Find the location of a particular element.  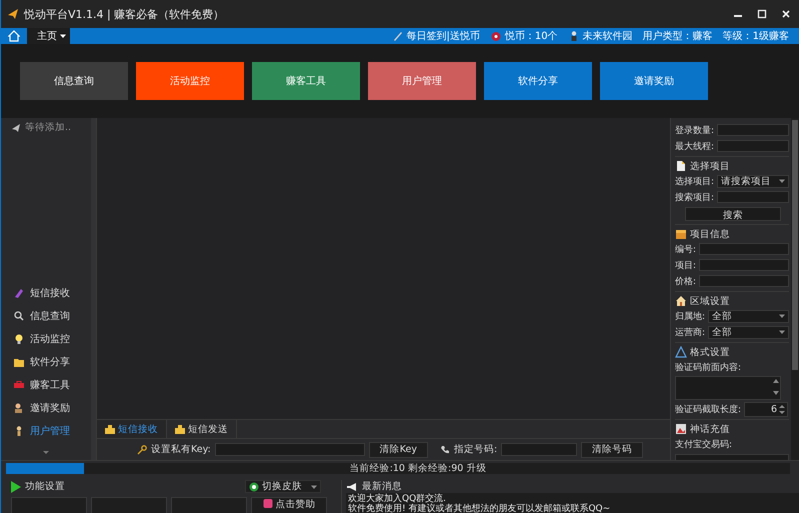

field-label: 项目: is located at coordinates (685, 266).